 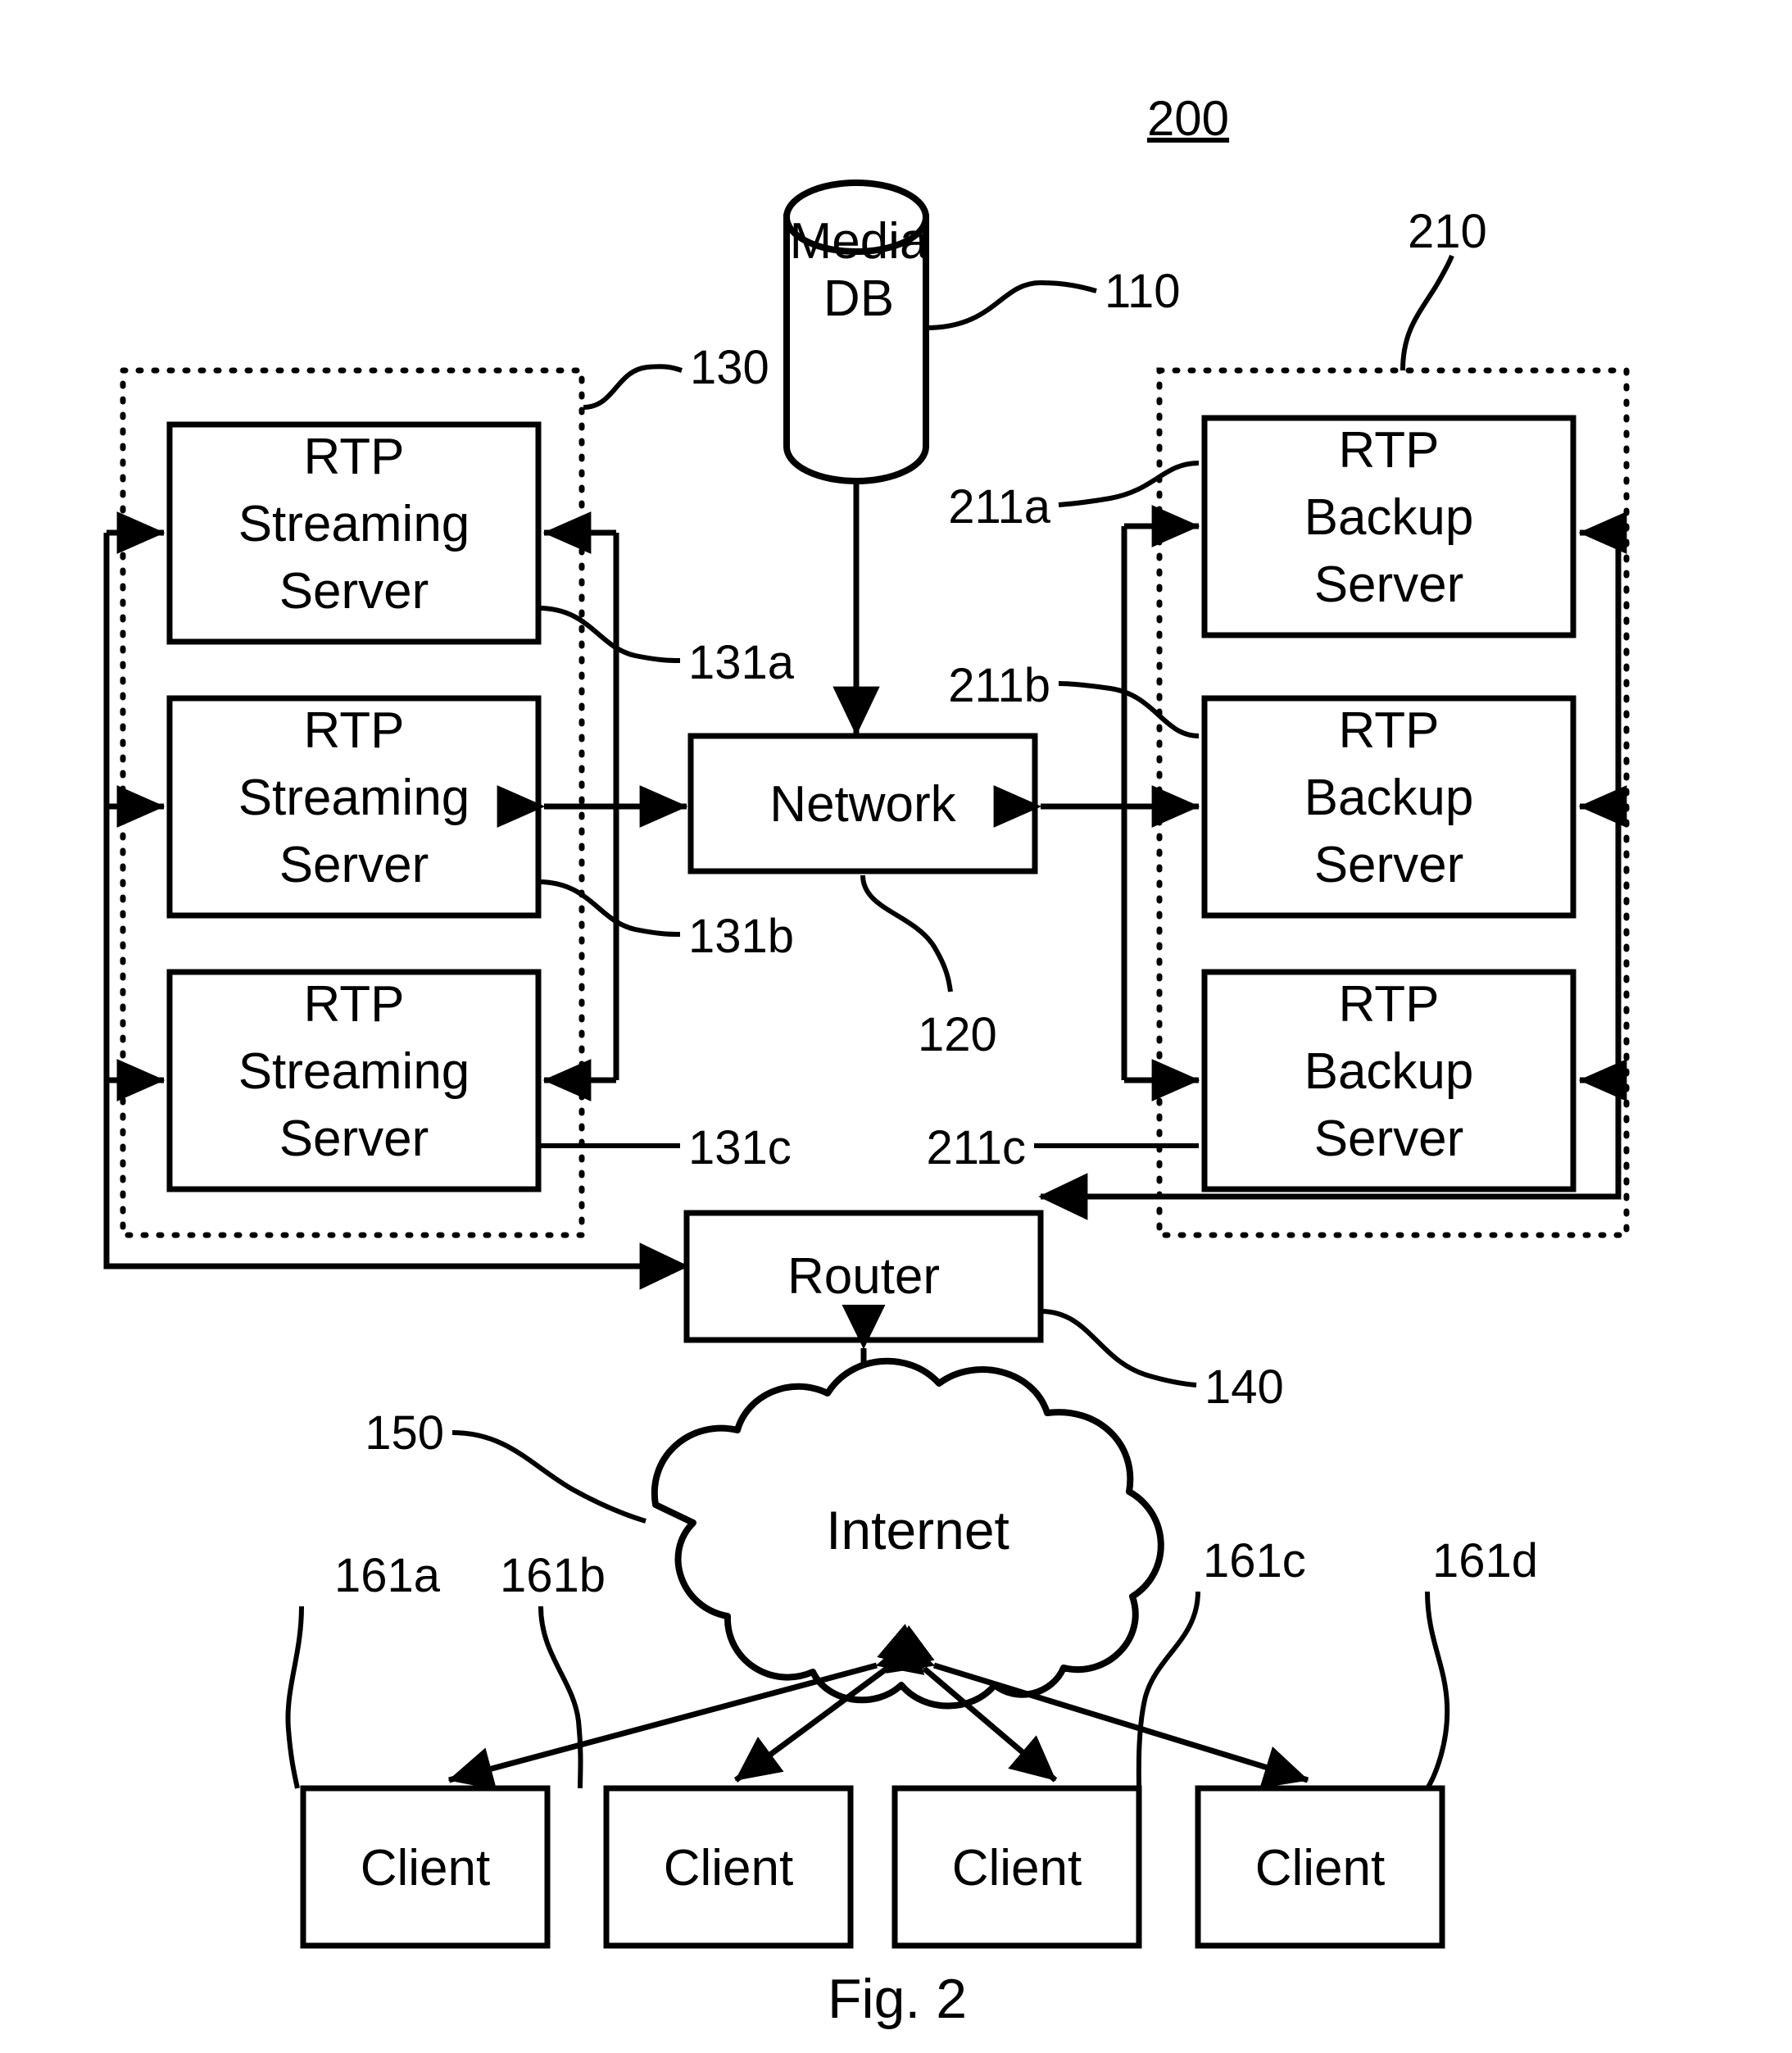 What do you see at coordinates (856, 331) in the screenshot?
I see `media-db-node: Media DB` at bounding box center [856, 331].